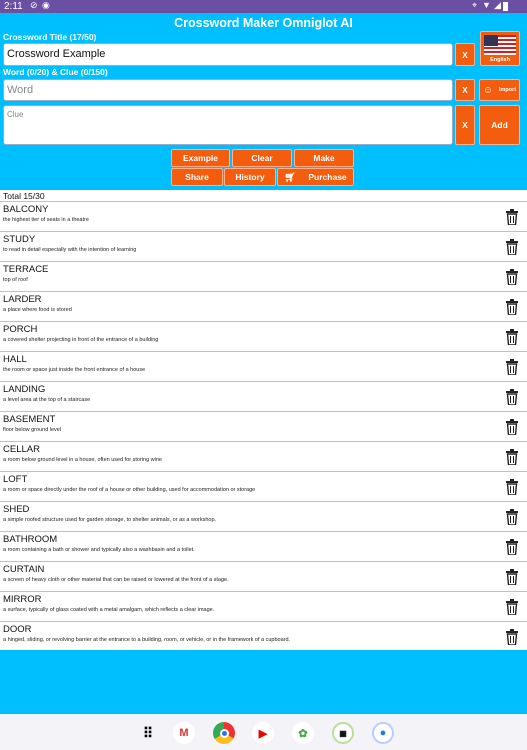 The height and width of the screenshot is (750, 527). I want to click on list-item: LARDER a place where food is stored, so click(263, 306).